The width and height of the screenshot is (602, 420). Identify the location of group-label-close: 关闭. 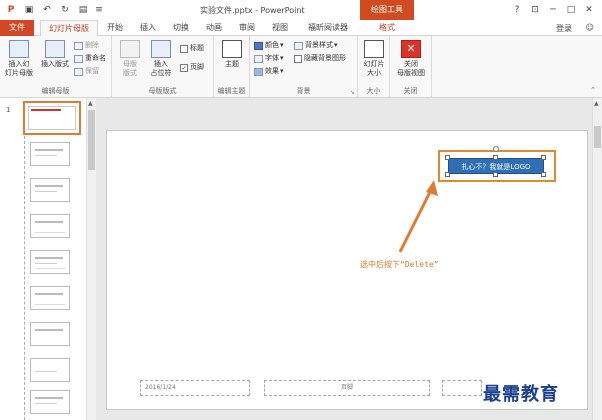
(410, 91).